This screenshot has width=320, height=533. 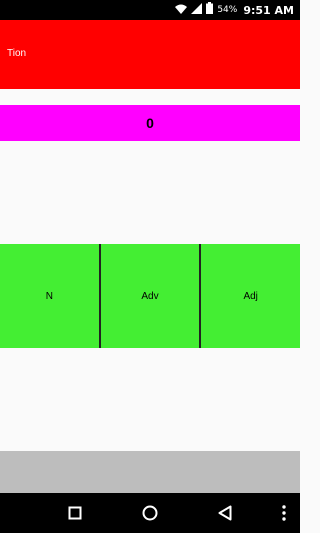 I want to click on recents-icon, so click(x=75, y=513).